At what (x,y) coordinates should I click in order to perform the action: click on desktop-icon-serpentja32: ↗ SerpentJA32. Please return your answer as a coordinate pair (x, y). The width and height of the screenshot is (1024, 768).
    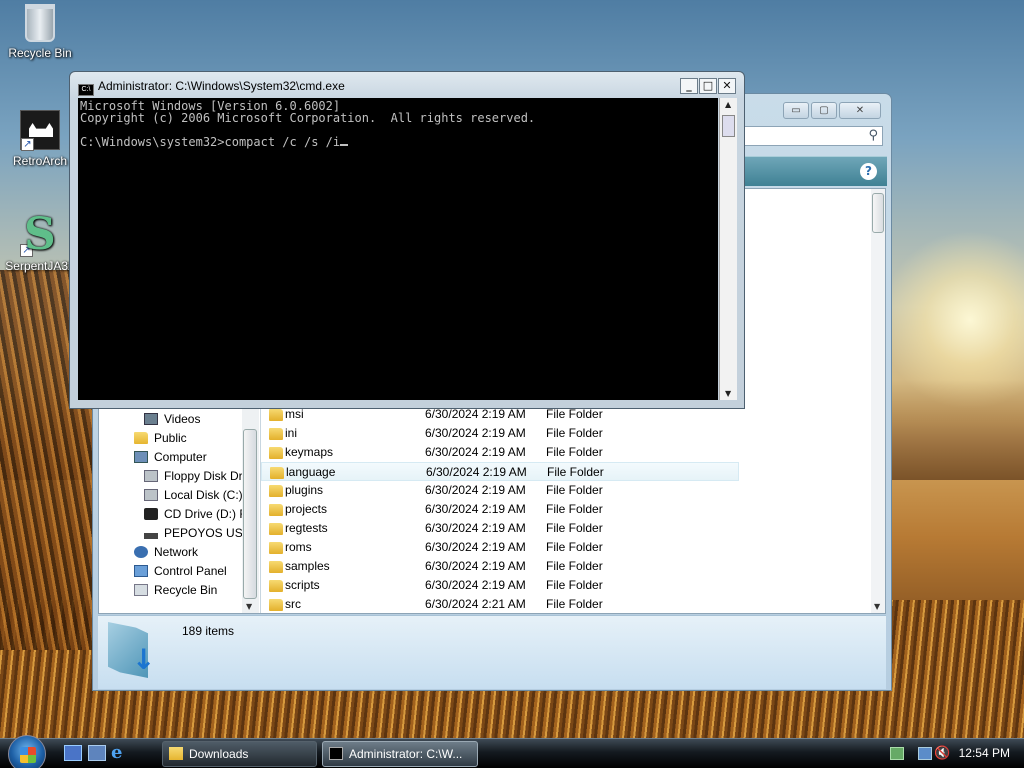
    Looking at the image, I should click on (40, 241).